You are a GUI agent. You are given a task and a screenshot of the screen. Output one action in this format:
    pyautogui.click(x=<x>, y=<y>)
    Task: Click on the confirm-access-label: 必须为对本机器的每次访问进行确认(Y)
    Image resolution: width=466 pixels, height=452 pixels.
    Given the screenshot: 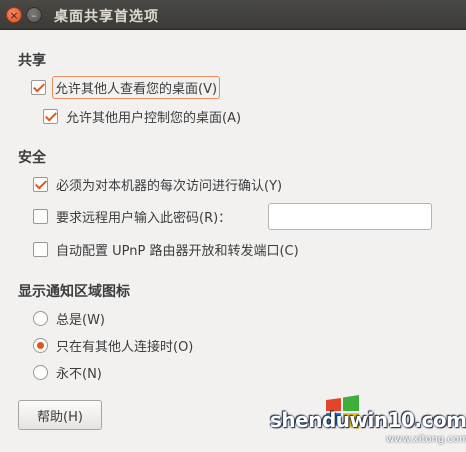 What is the action you would take?
    pyautogui.click(x=169, y=184)
    